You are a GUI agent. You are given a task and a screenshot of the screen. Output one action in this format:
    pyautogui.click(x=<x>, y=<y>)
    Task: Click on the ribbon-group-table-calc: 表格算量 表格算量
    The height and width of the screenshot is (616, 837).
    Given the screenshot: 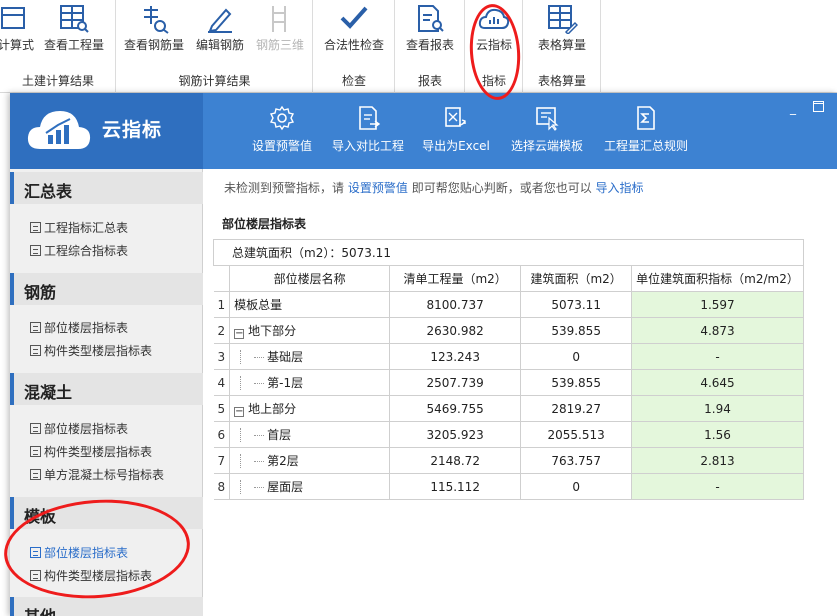 What is the action you would take?
    pyautogui.click(x=562, y=46)
    